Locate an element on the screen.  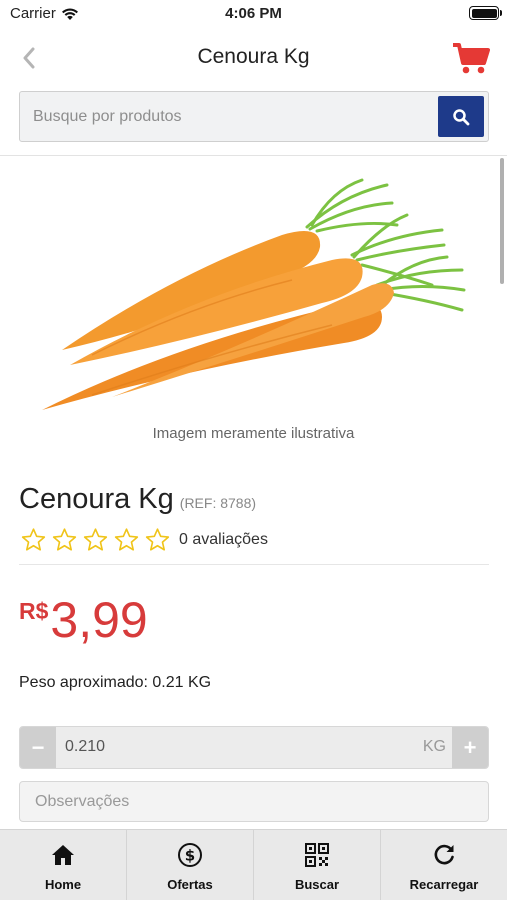
shopping-cart-icon is located at coordinates (471, 58).